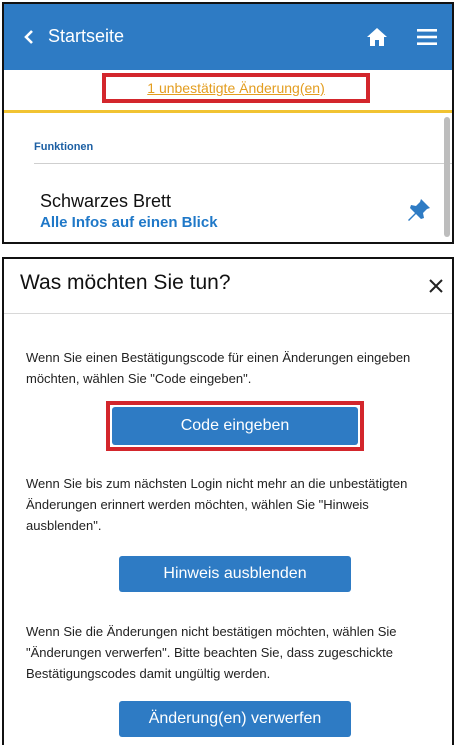  I want to click on app-header: Startseite, so click(228, 37).